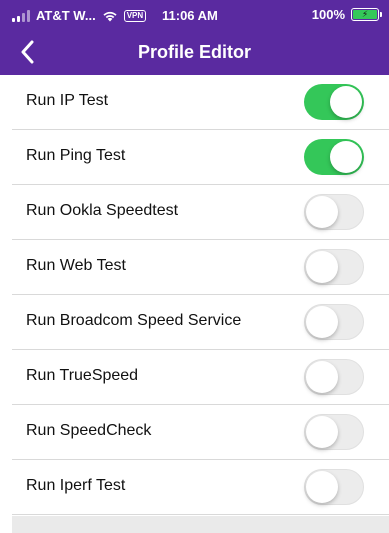  Describe the element at coordinates (76, 155) in the screenshot. I see `setting-label: Run Ping Test` at that location.